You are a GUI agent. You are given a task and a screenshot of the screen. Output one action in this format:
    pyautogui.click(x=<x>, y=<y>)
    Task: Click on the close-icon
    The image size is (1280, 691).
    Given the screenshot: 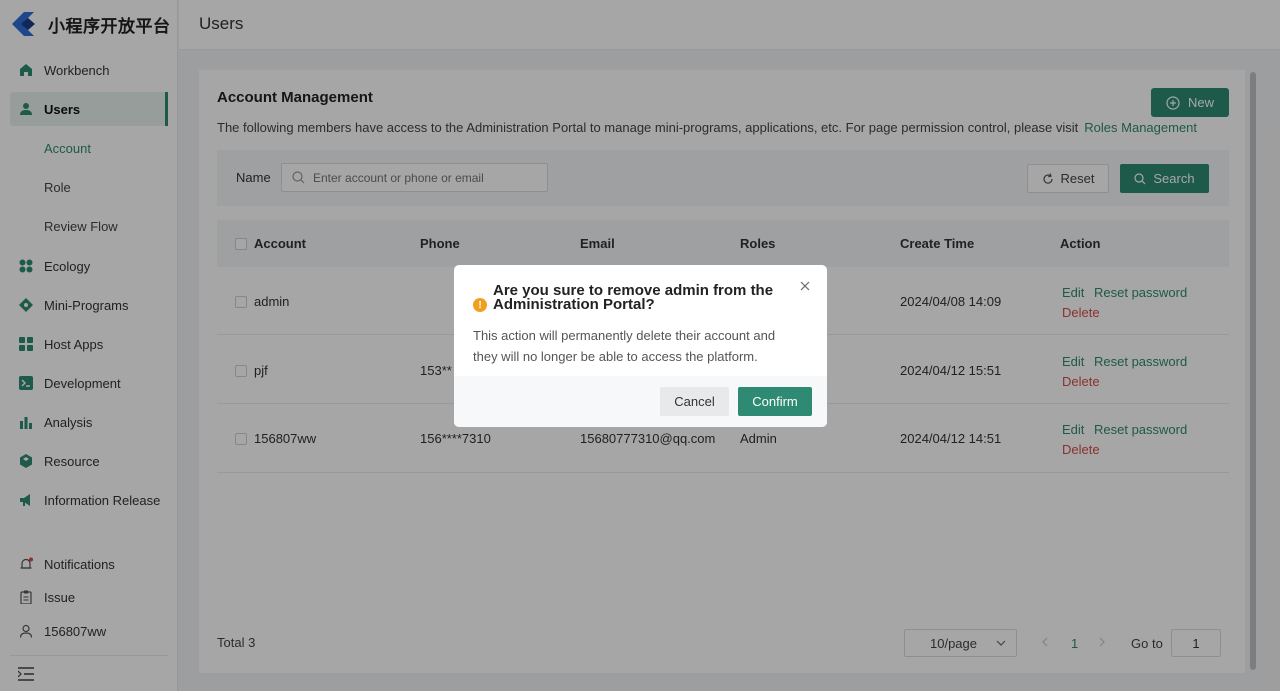 What is the action you would take?
    pyautogui.click(x=806, y=287)
    